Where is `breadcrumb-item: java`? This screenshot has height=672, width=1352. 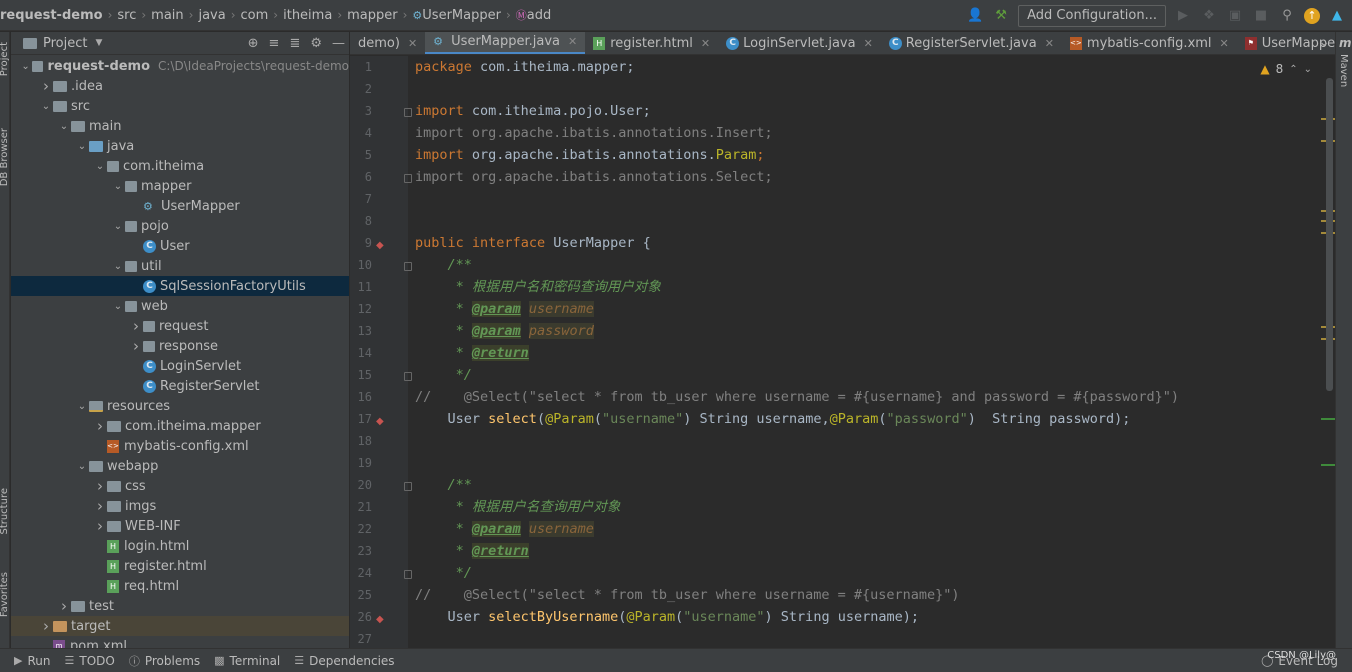
breadcrumb-item: java is located at coordinates (211, 15).